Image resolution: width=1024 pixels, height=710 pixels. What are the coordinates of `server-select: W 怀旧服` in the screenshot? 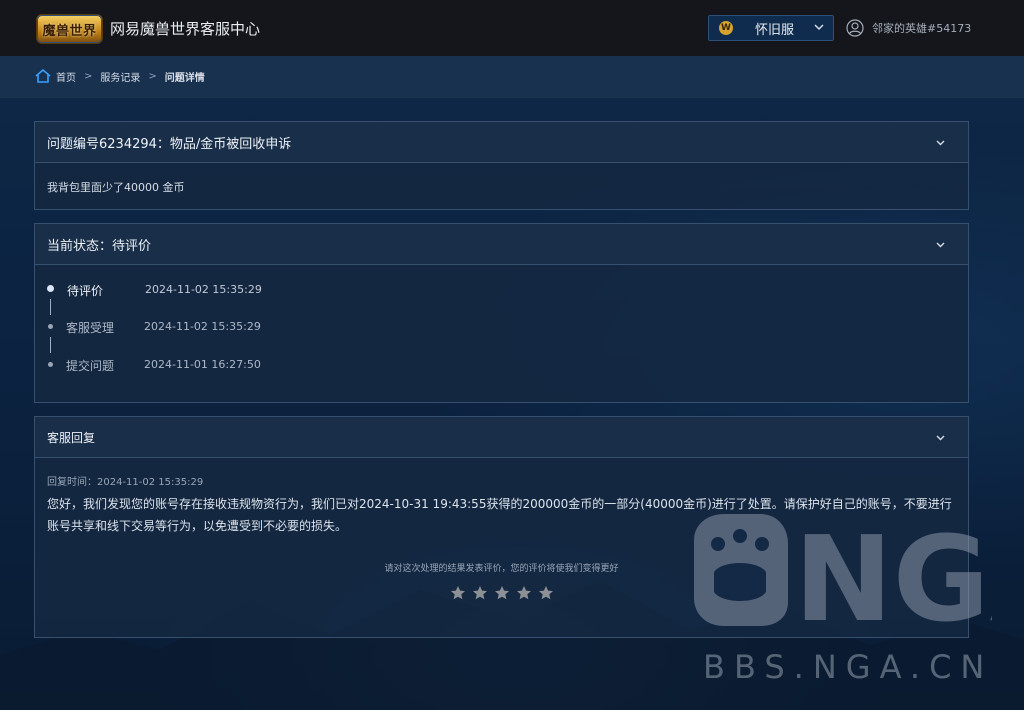 It's located at (771, 28).